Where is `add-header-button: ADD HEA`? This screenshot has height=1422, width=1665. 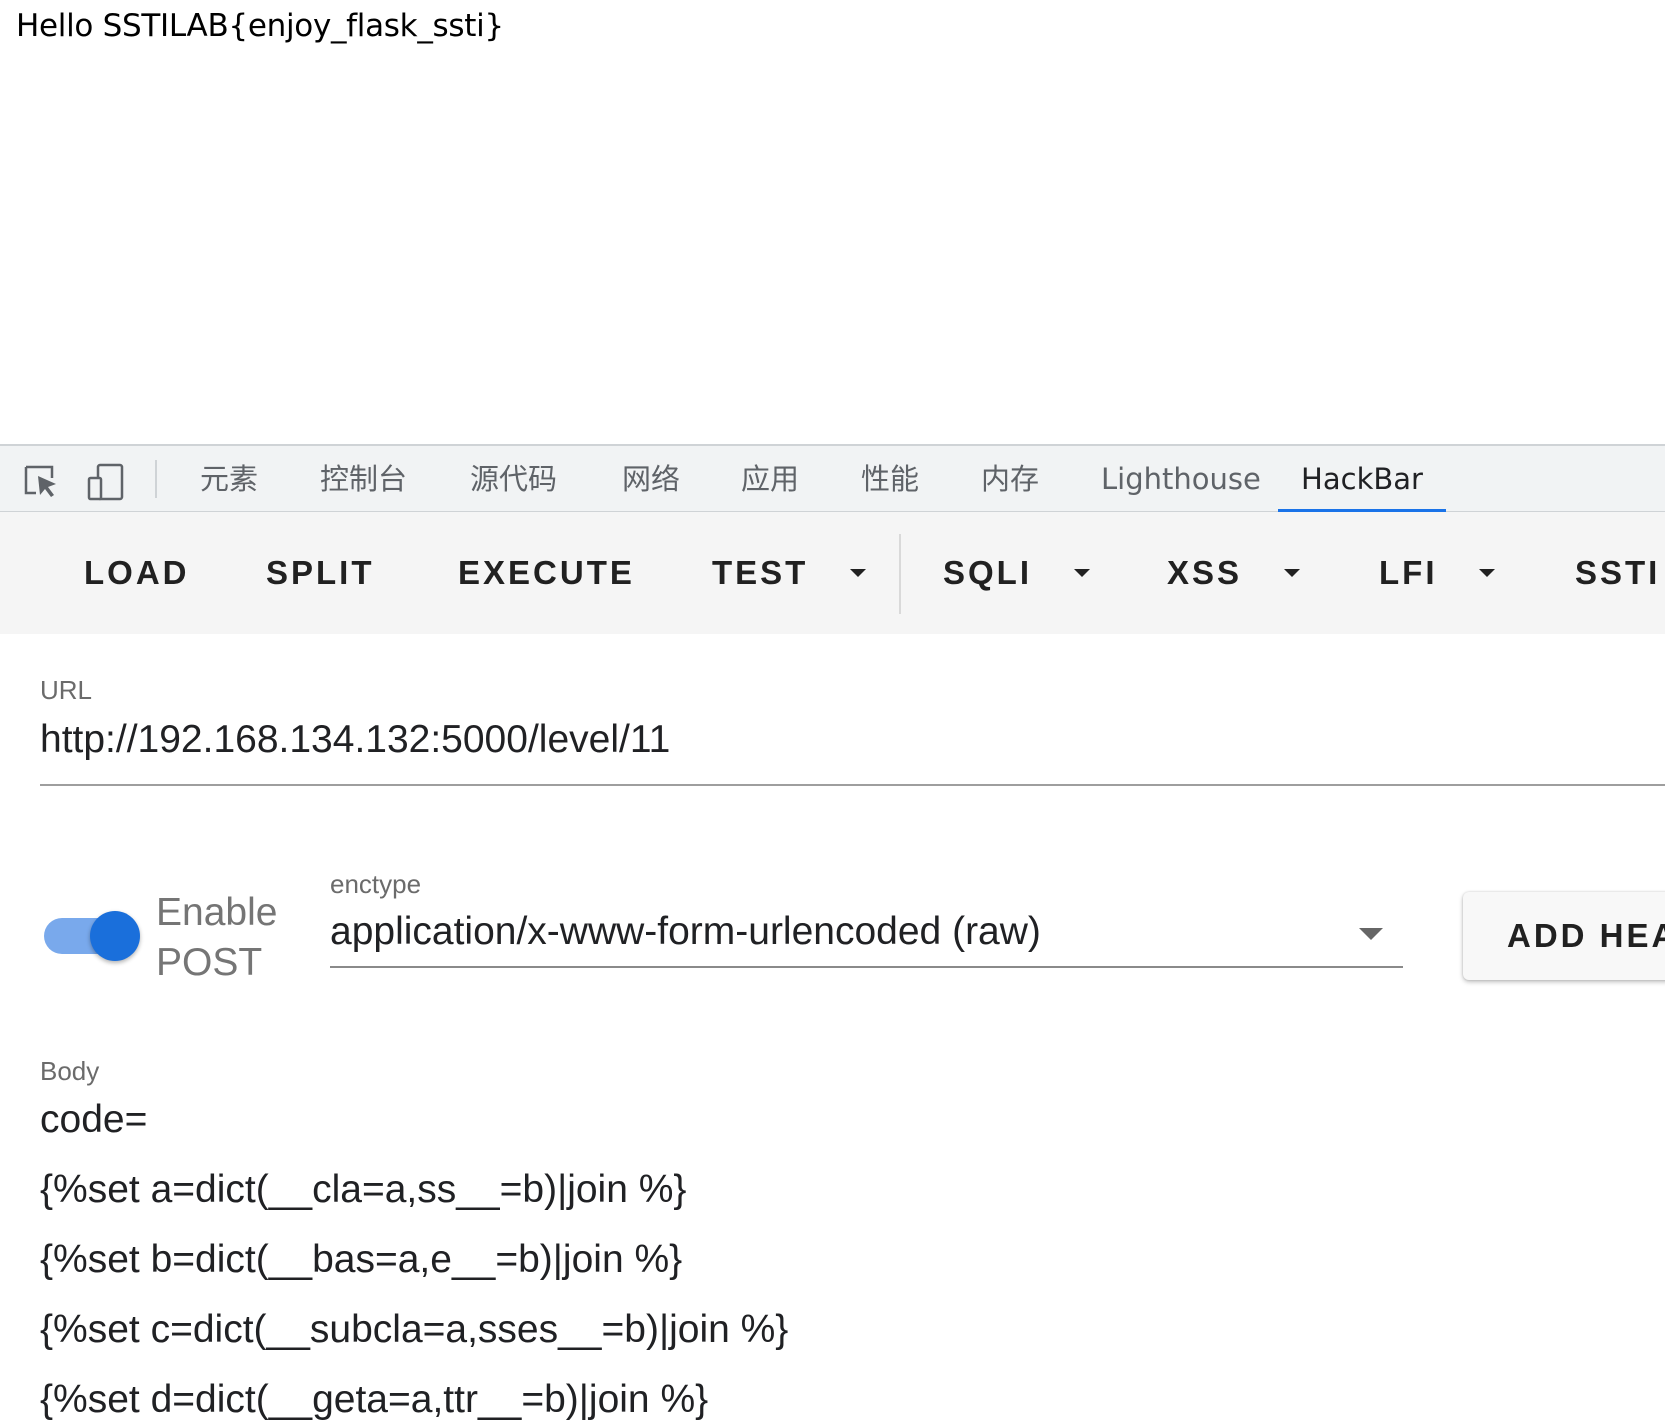 add-header-button: ADD HEA is located at coordinates (1564, 936).